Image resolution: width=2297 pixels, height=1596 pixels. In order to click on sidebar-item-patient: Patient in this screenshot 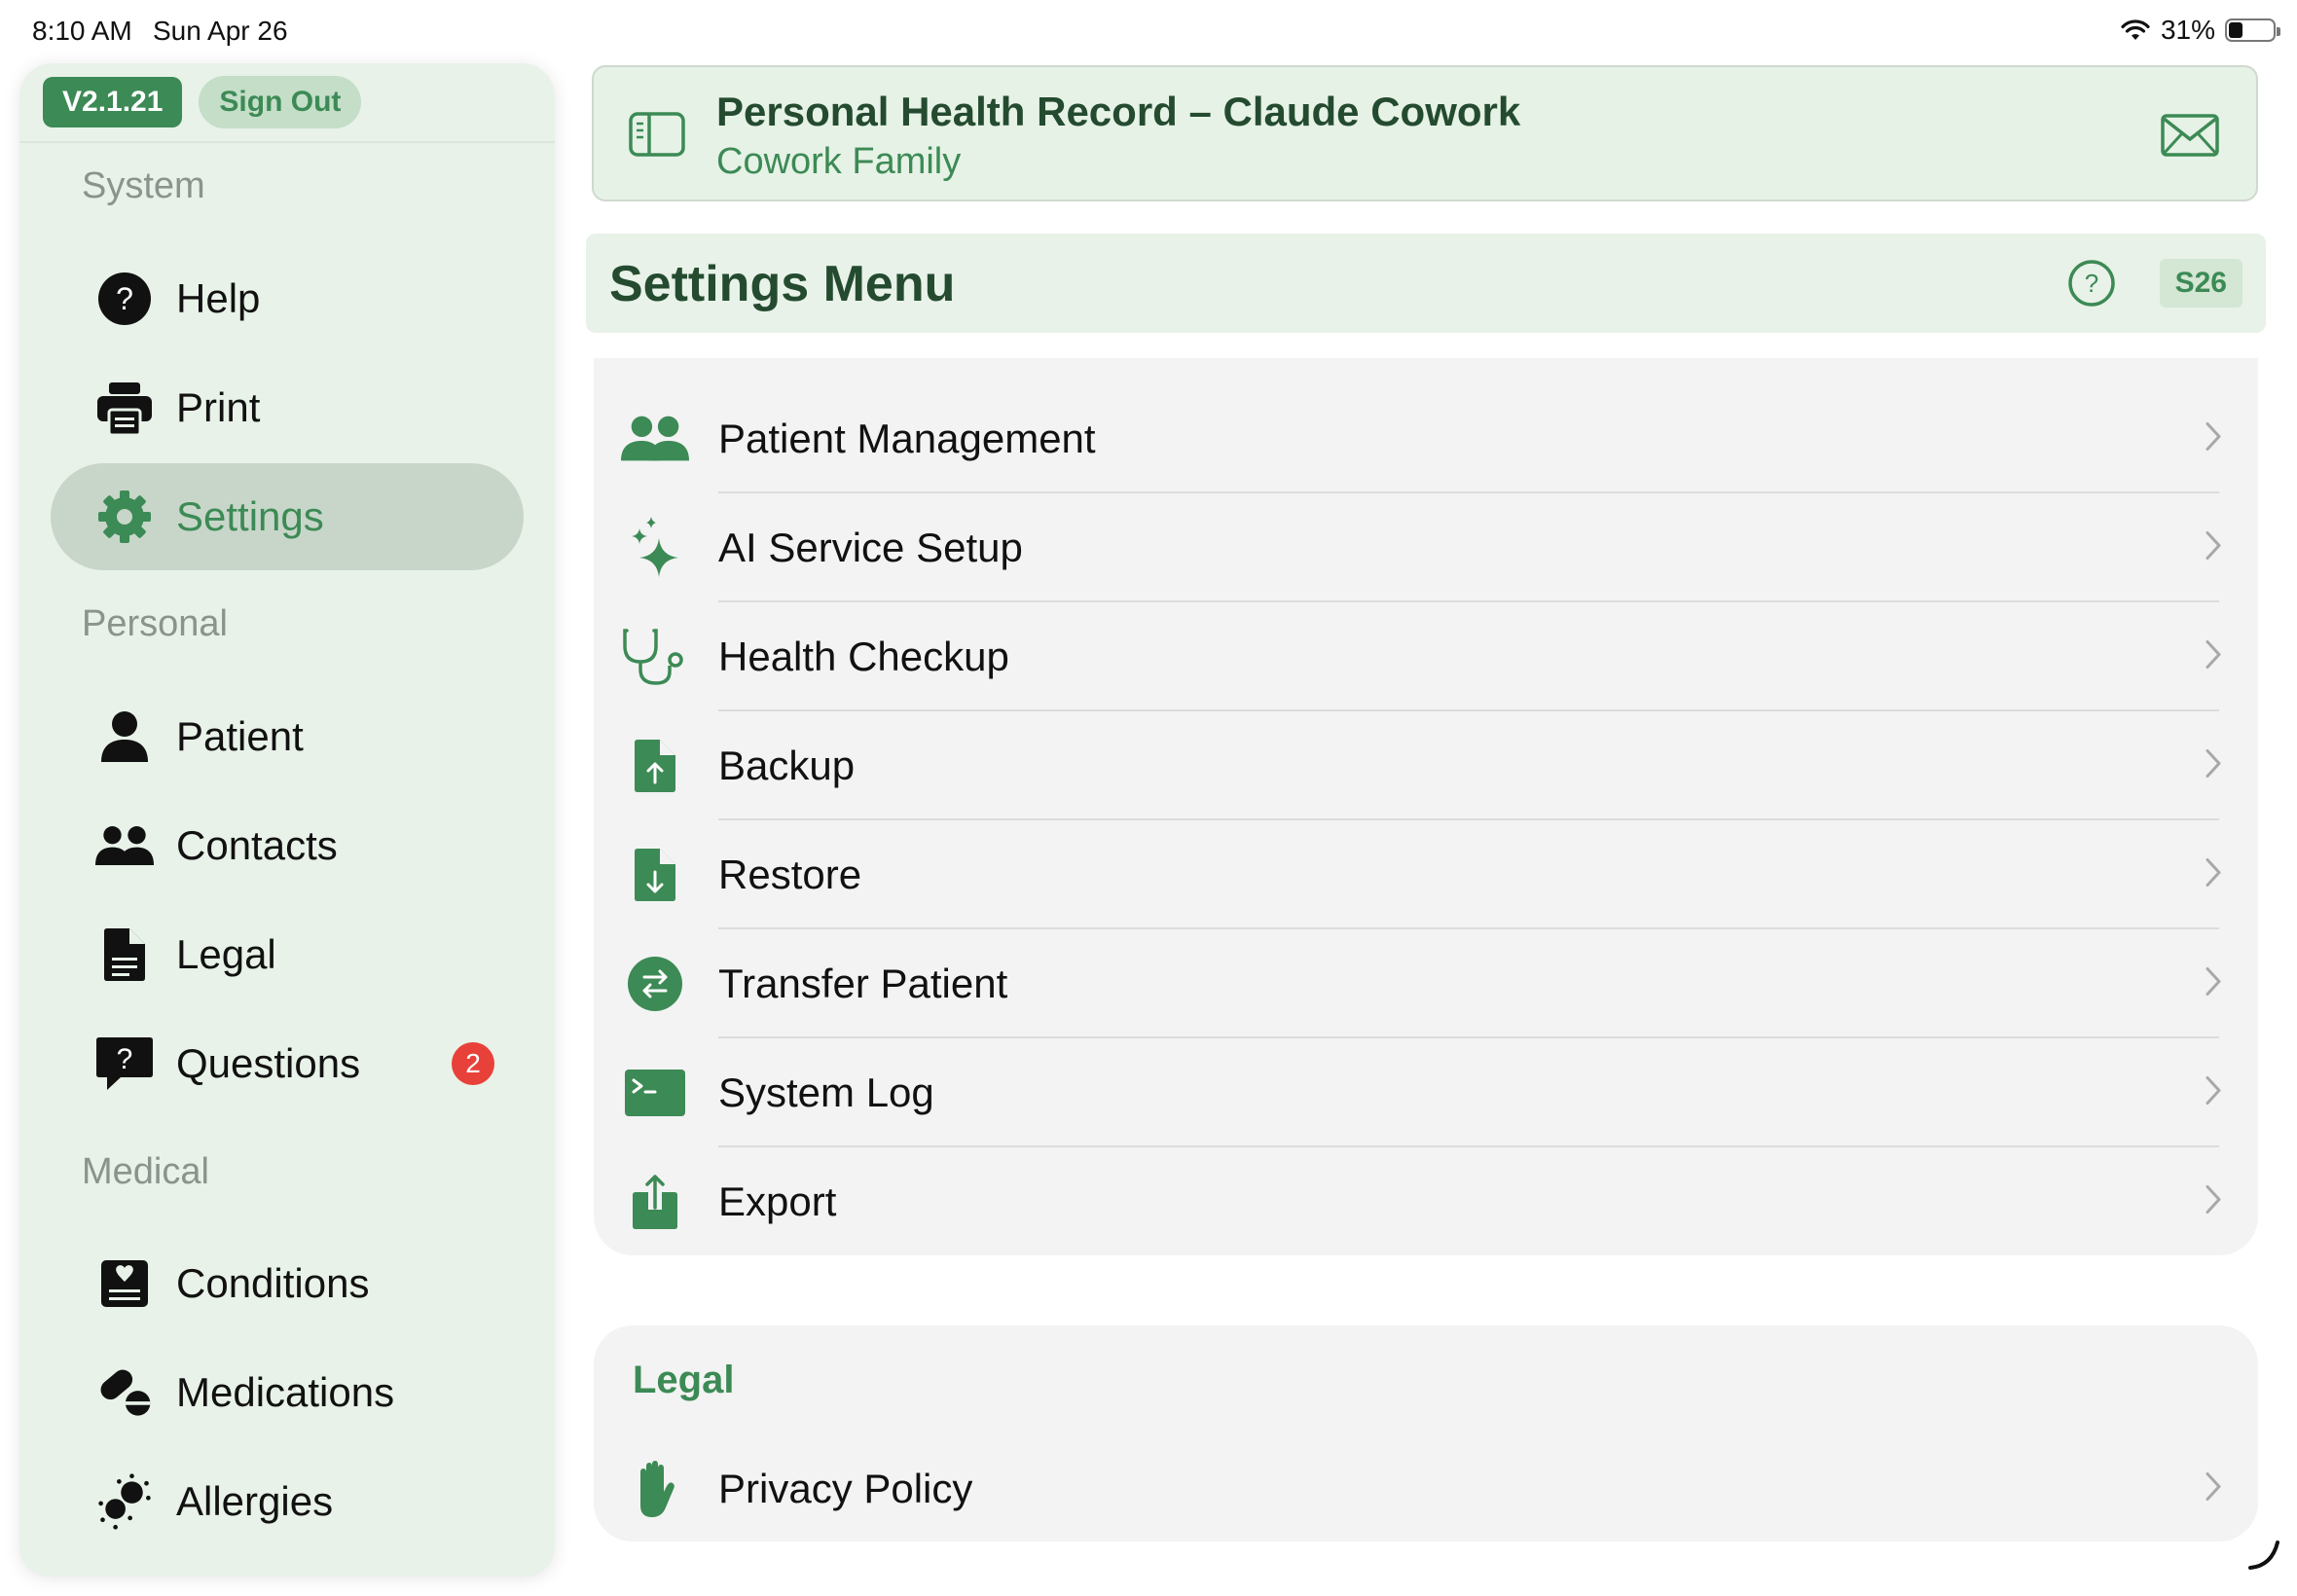, I will do `click(287, 736)`.